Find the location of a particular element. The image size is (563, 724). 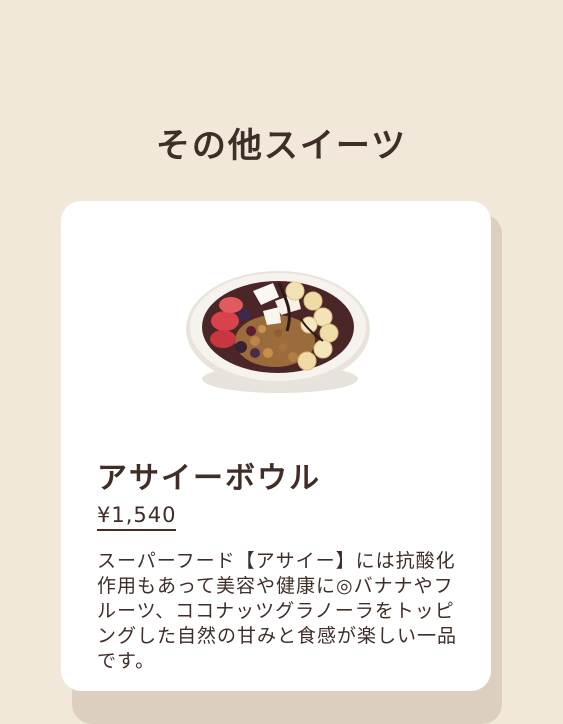

acai-bowl-image is located at coordinates (278, 332).